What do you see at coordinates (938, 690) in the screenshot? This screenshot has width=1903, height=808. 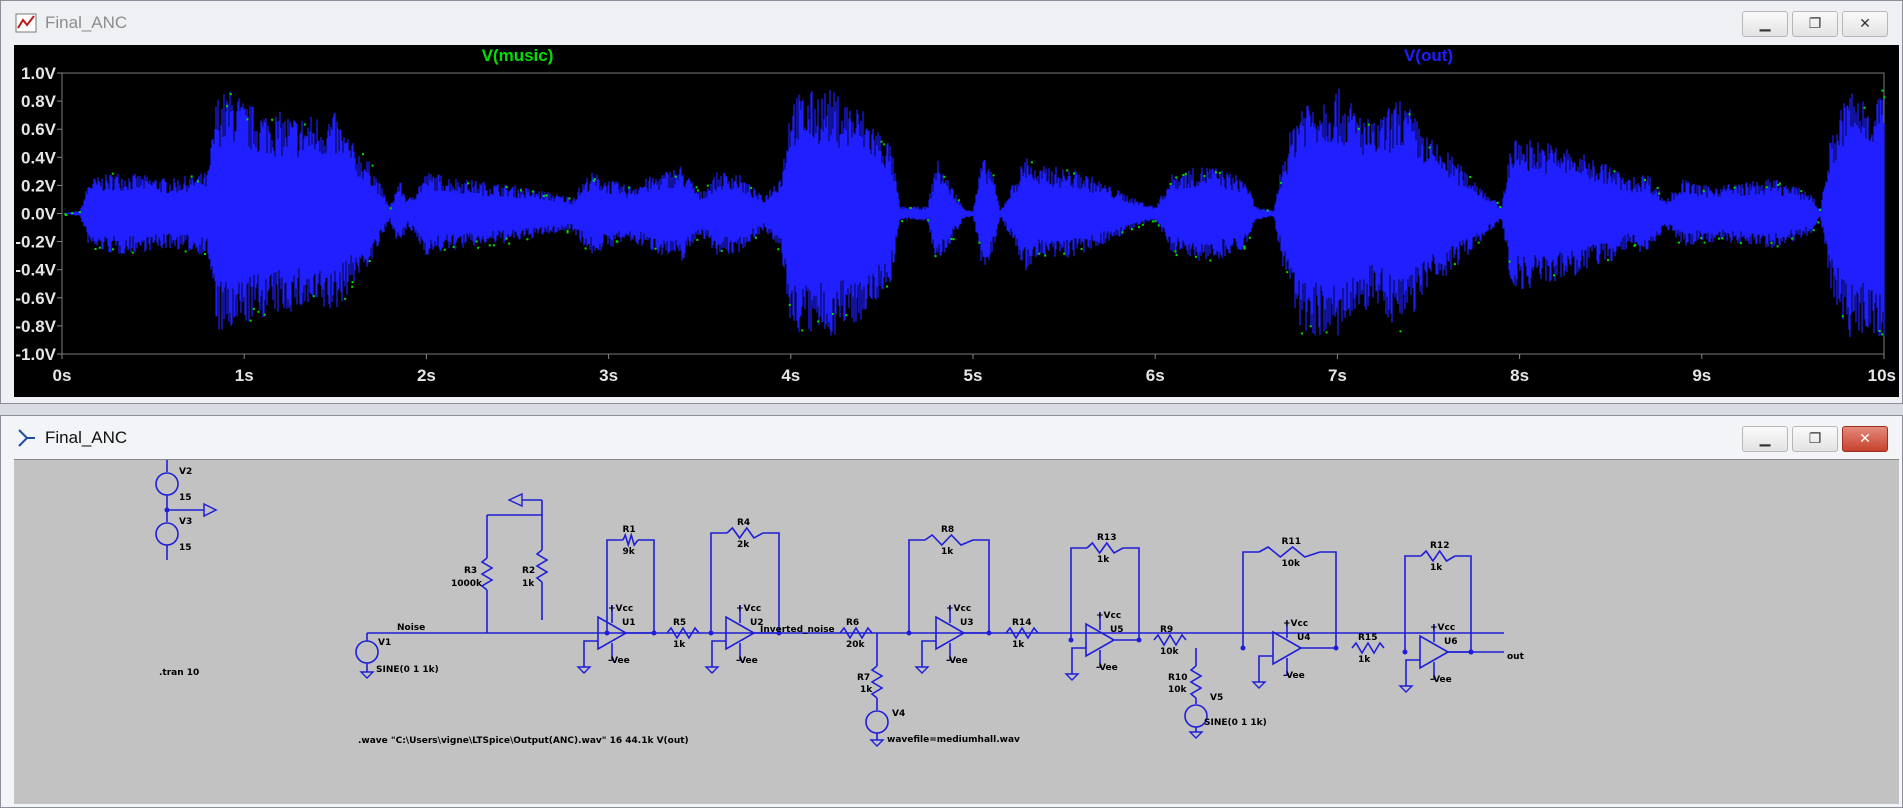 I see `source-v4: R7 1k V4 wavefile=mediumhall.wav` at bounding box center [938, 690].